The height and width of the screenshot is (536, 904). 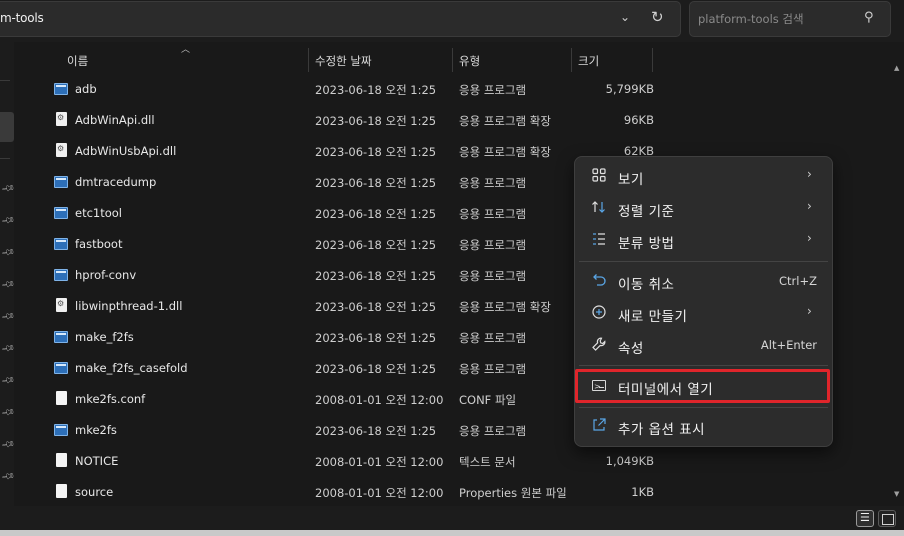 I want to click on file-row: dmtracedump 2023-06-18 오전 1:25 응용 프로그램, so click(x=334, y=183).